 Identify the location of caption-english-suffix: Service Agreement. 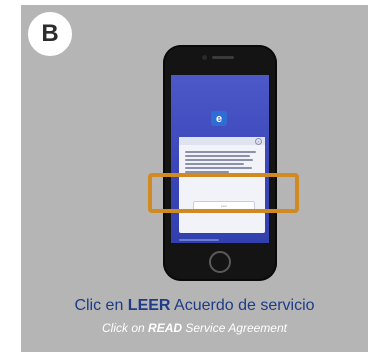
(234, 328).